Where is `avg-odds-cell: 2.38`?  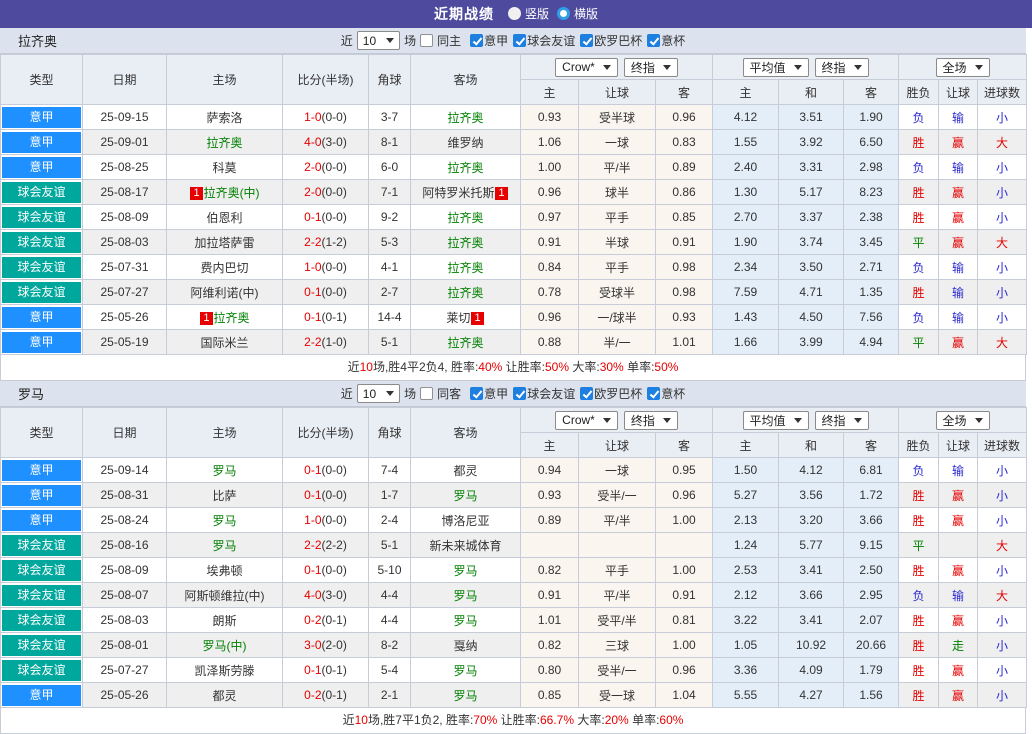 avg-odds-cell: 2.38 is located at coordinates (871, 217).